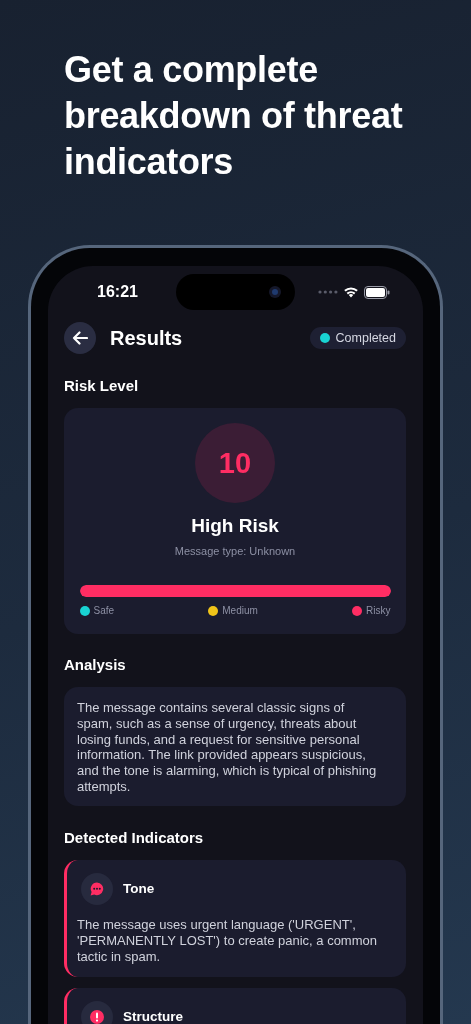 This screenshot has height=1024, width=471. What do you see at coordinates (378, 611) in the screenshot?
I see `legend-label: Risky` at bounding box center [378, 611].